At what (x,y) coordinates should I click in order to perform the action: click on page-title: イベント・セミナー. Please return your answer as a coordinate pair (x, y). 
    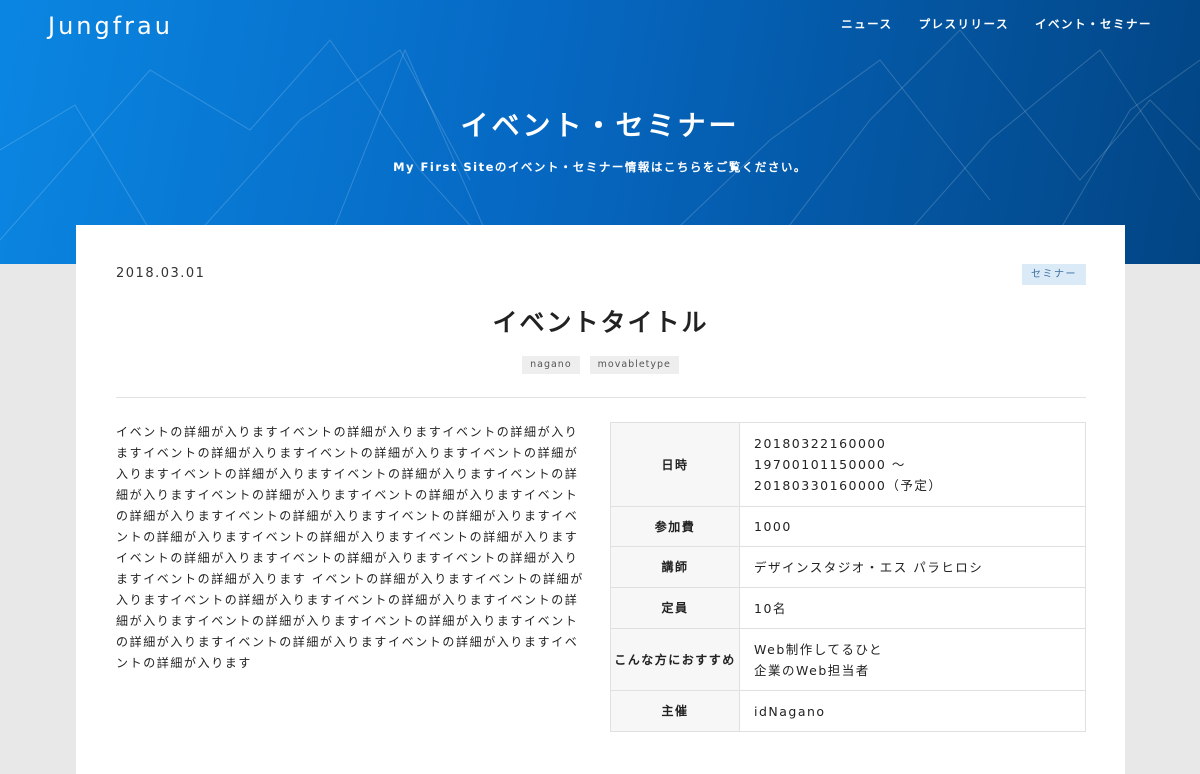
    Looking at the image, I should click on (600, 125).